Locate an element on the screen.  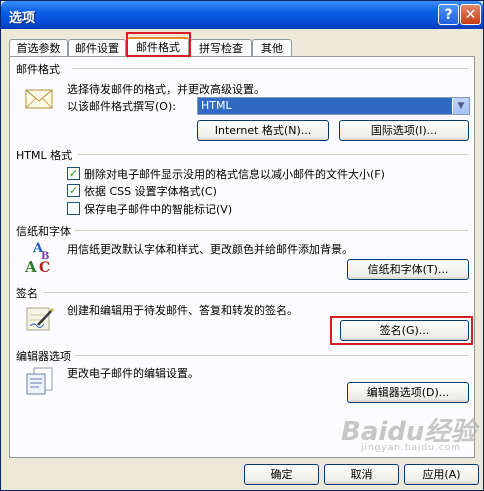
editor-document-icon is located at coordinates (39, 381).